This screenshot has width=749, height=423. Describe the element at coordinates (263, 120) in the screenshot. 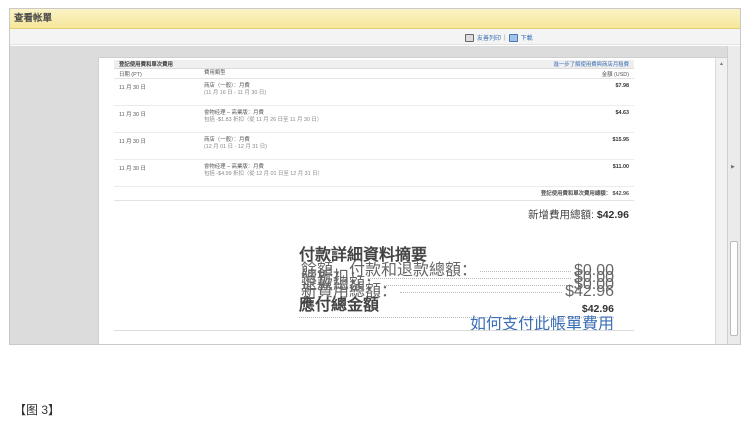

I see `row-type-detail: 包括 -$1.83 折扣（從 11 月 26 日至 11 月 30 日）` at that location.